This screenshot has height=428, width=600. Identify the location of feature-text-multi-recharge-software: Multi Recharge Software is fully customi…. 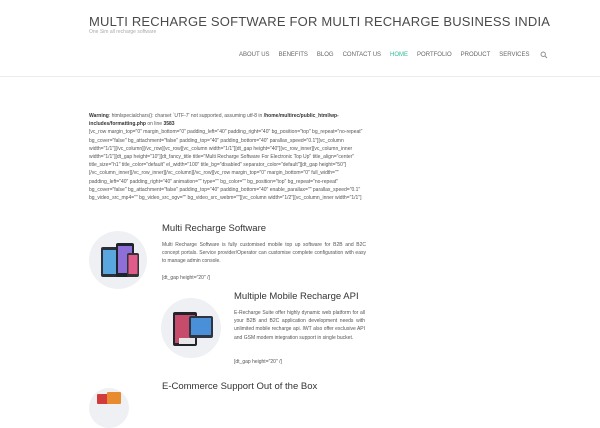
(264, 253).